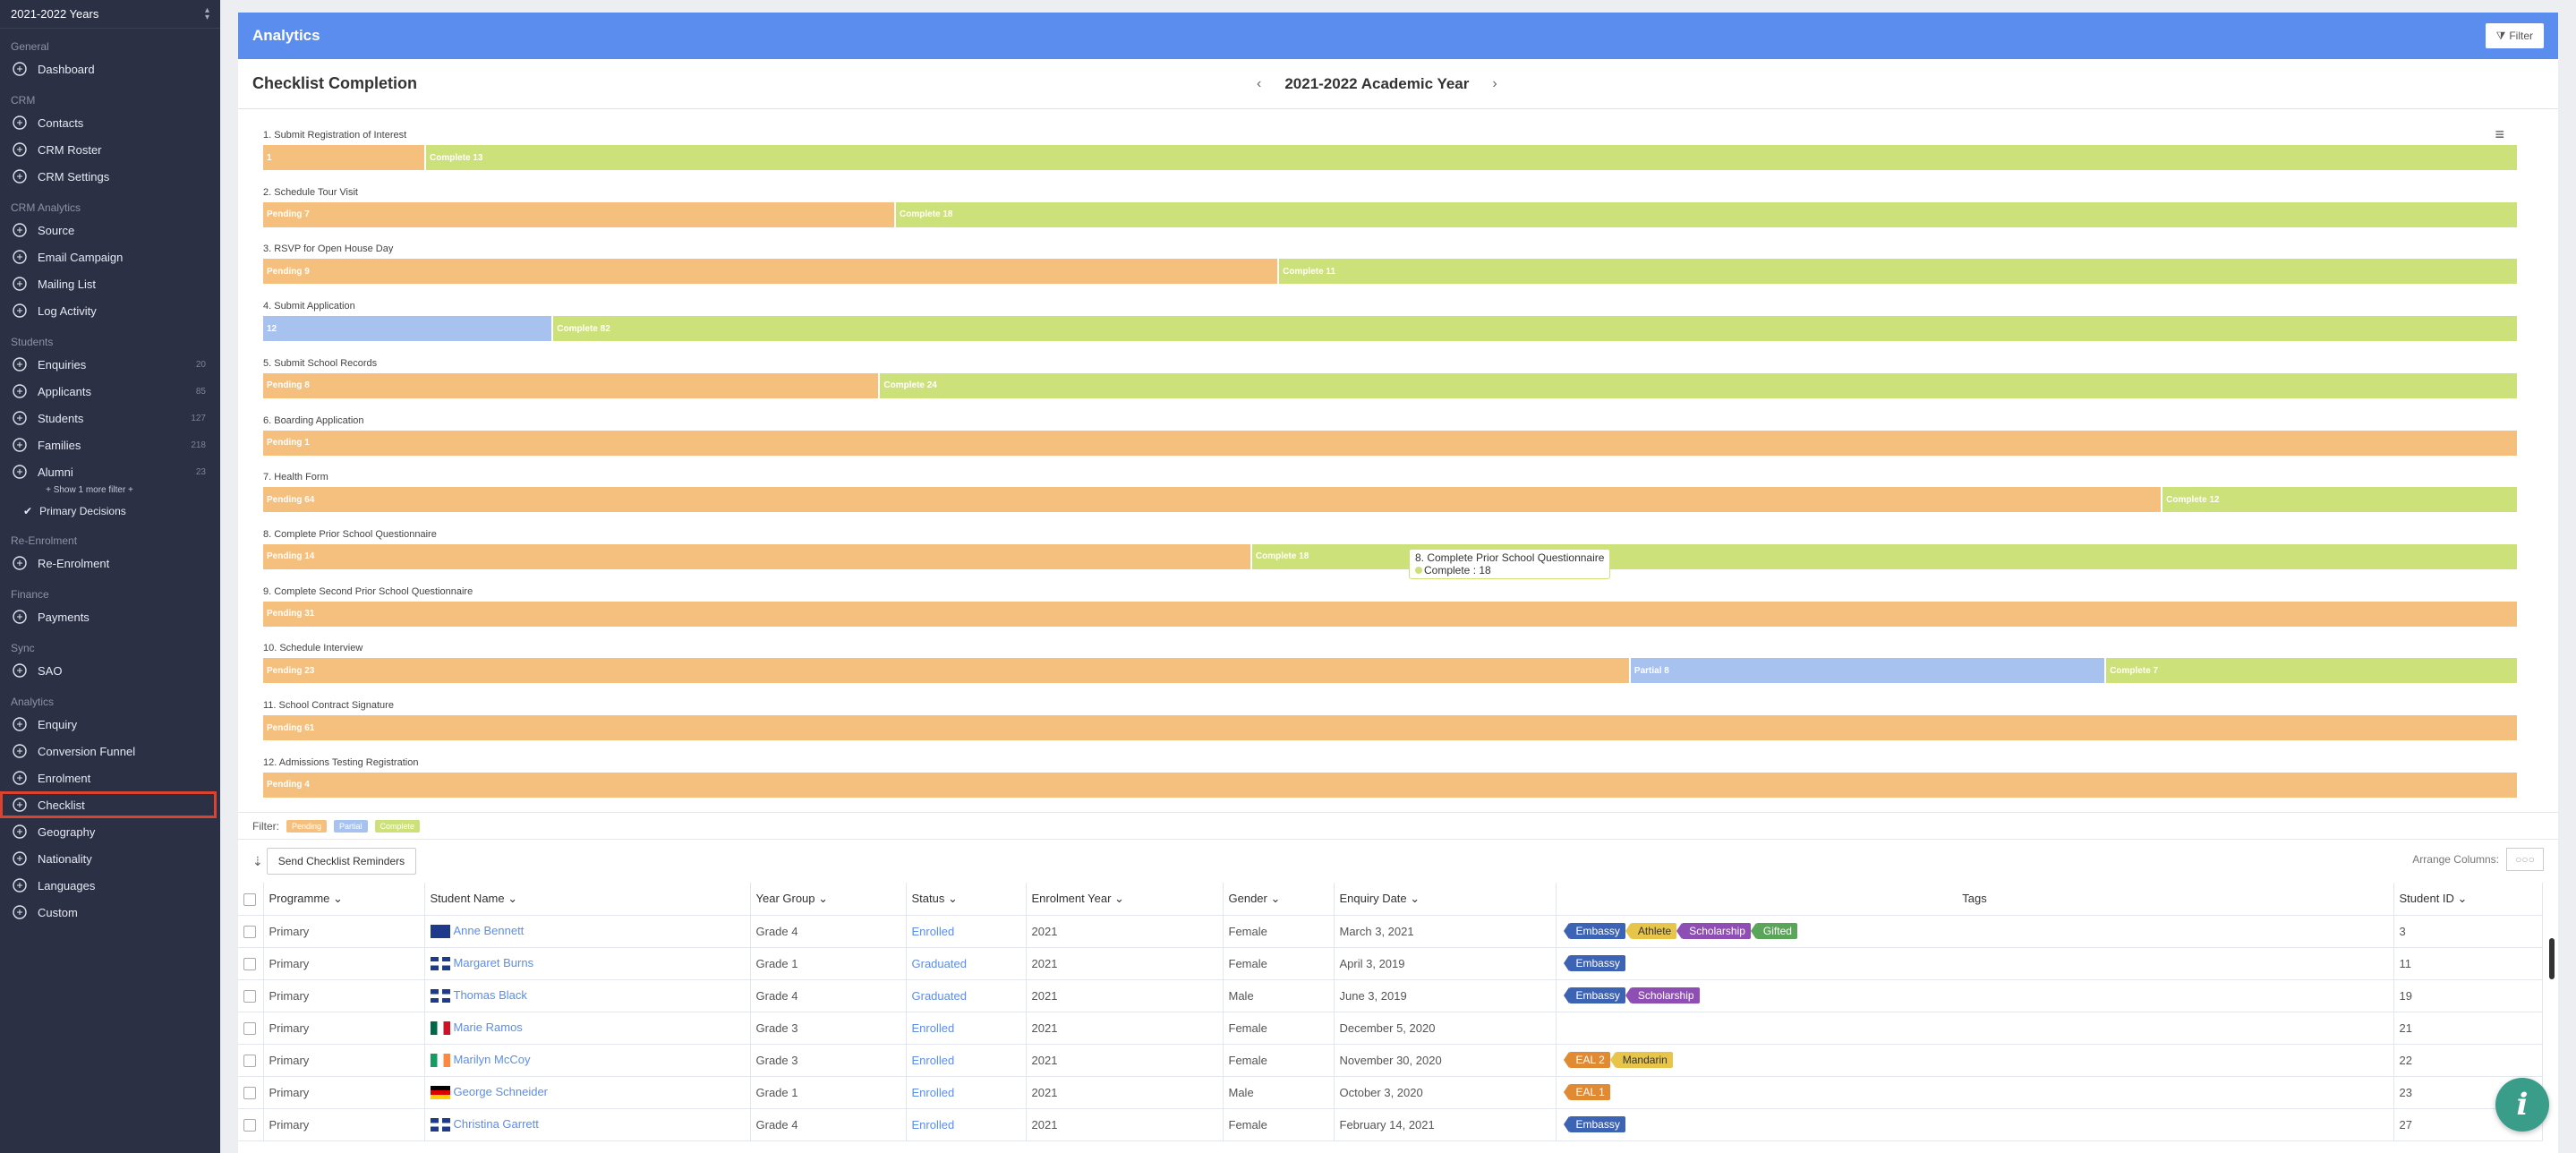  Describe the element at coordinates (110, 123) in the screenshot. I see `sidebar-item-contacts: Contacts` at that location.